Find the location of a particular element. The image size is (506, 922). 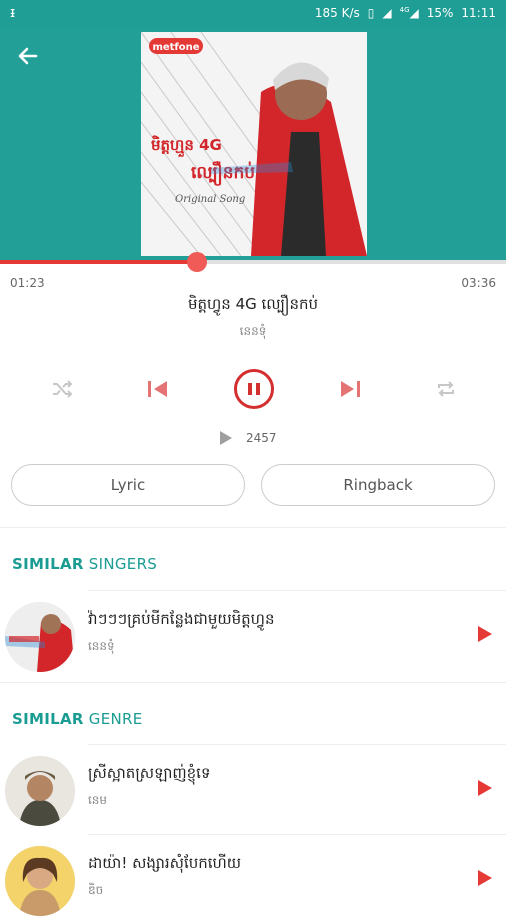

status-bar-right: 185 K/s ▯ ◢ 4G◢ 15% 11:11 is located at coordinates (405, 13).